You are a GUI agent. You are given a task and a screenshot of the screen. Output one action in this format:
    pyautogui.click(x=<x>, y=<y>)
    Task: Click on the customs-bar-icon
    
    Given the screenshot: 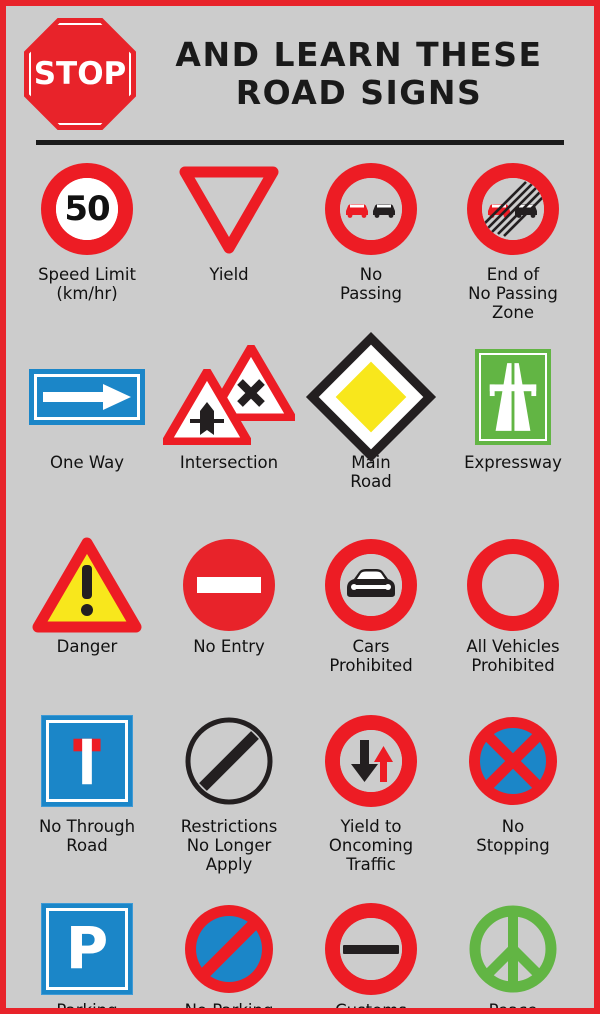 What is the action you would take?
    pyautogui.click(x=371, y=949)
    